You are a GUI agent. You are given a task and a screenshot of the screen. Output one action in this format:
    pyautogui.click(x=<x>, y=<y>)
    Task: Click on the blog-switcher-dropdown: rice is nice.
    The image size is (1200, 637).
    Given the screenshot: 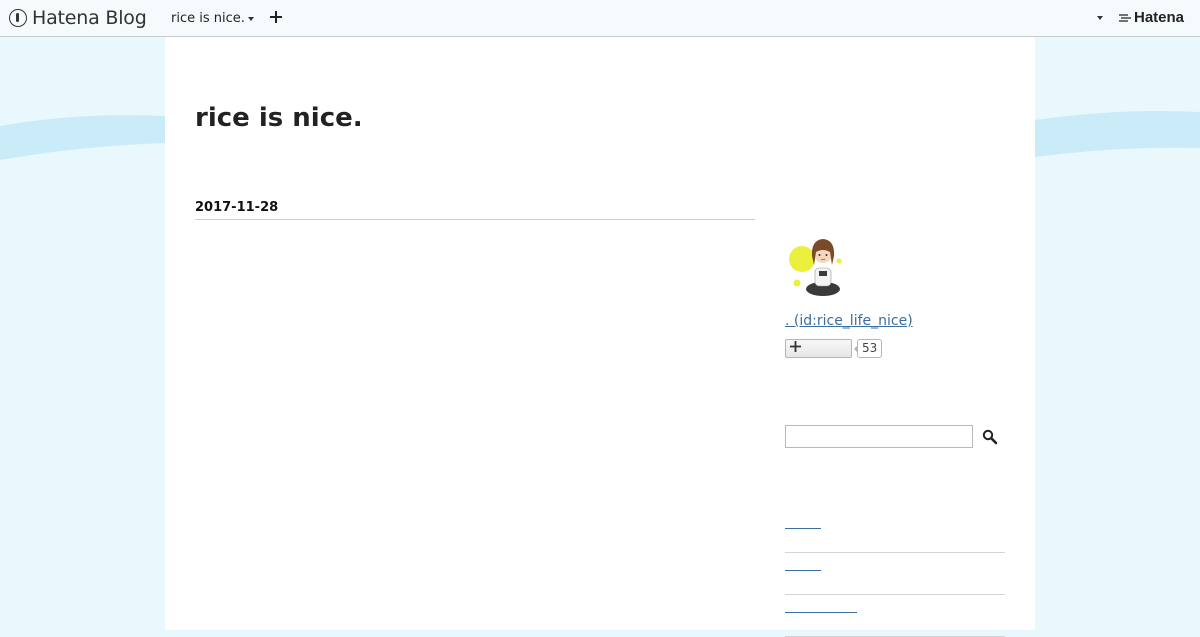 What is the action you would take?
    pyautogui.click(x=212, y=18)
    